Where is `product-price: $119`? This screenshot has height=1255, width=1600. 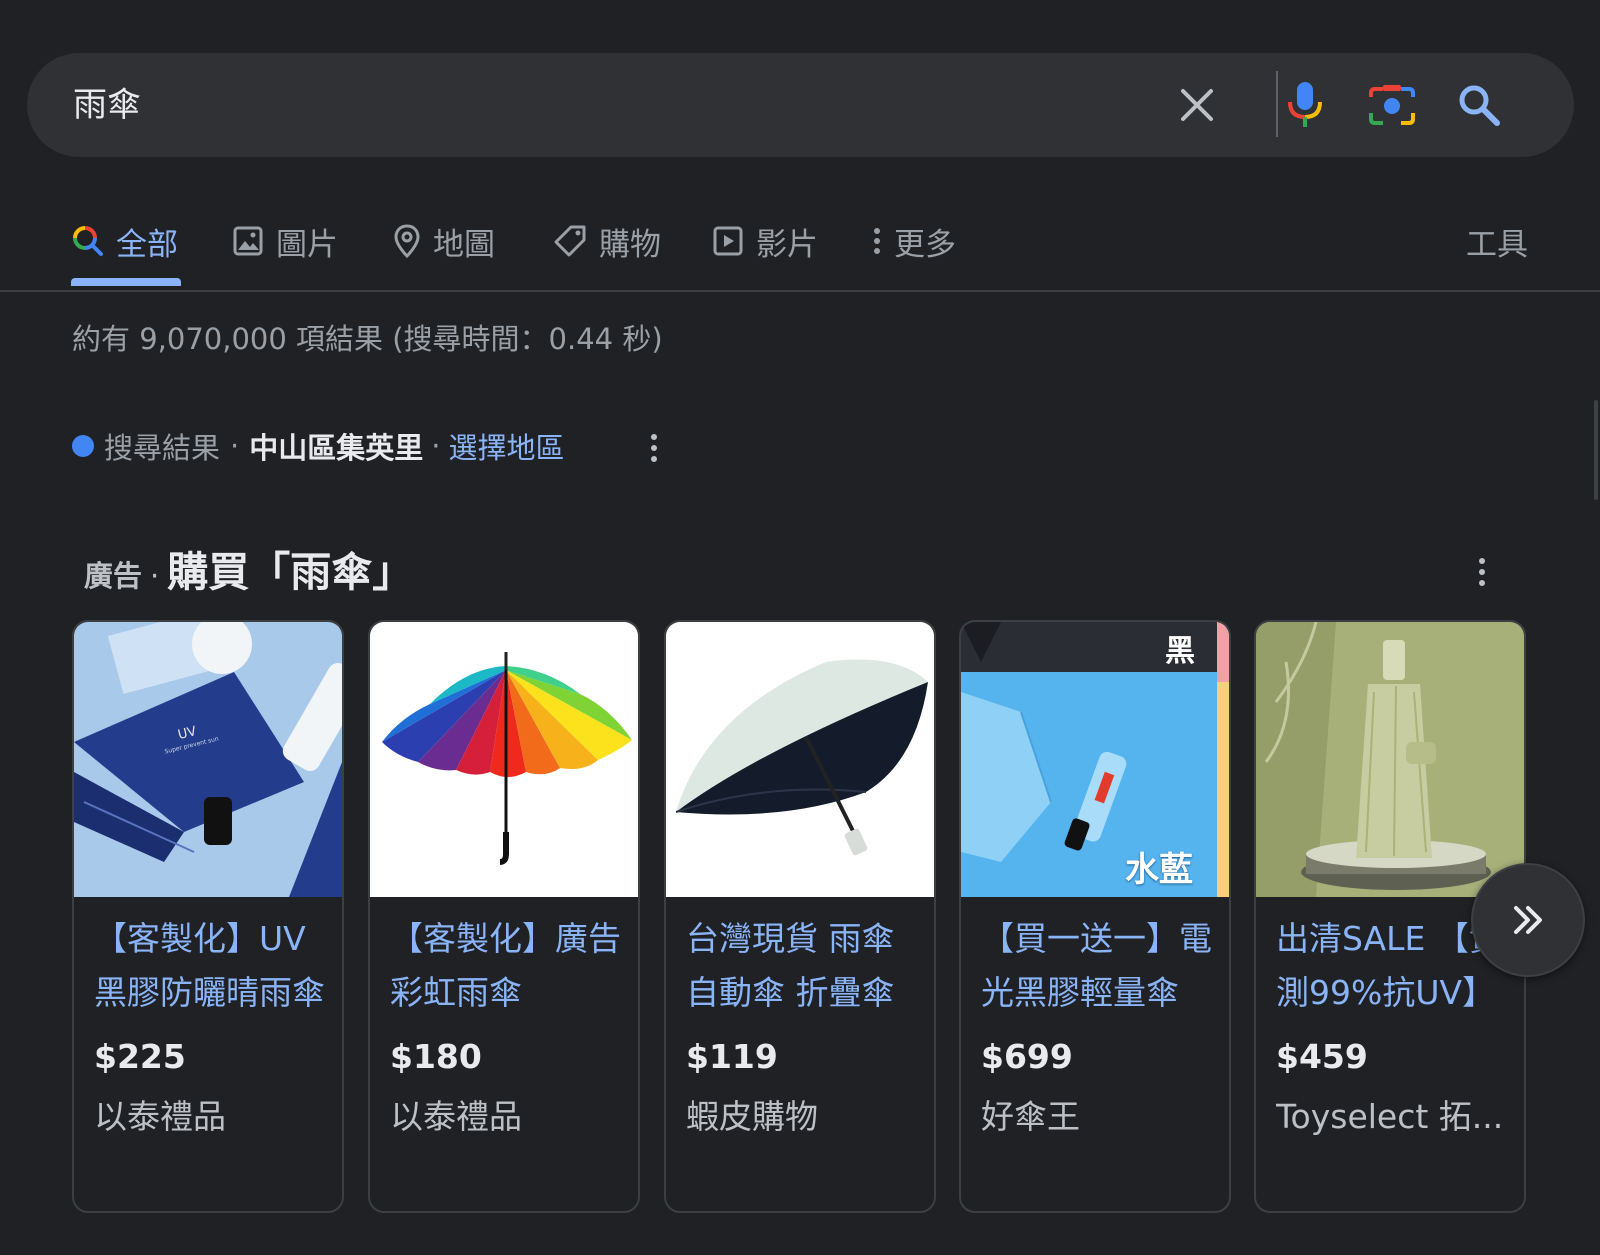 product-price: $119 is located at coordinates (732, 1056).